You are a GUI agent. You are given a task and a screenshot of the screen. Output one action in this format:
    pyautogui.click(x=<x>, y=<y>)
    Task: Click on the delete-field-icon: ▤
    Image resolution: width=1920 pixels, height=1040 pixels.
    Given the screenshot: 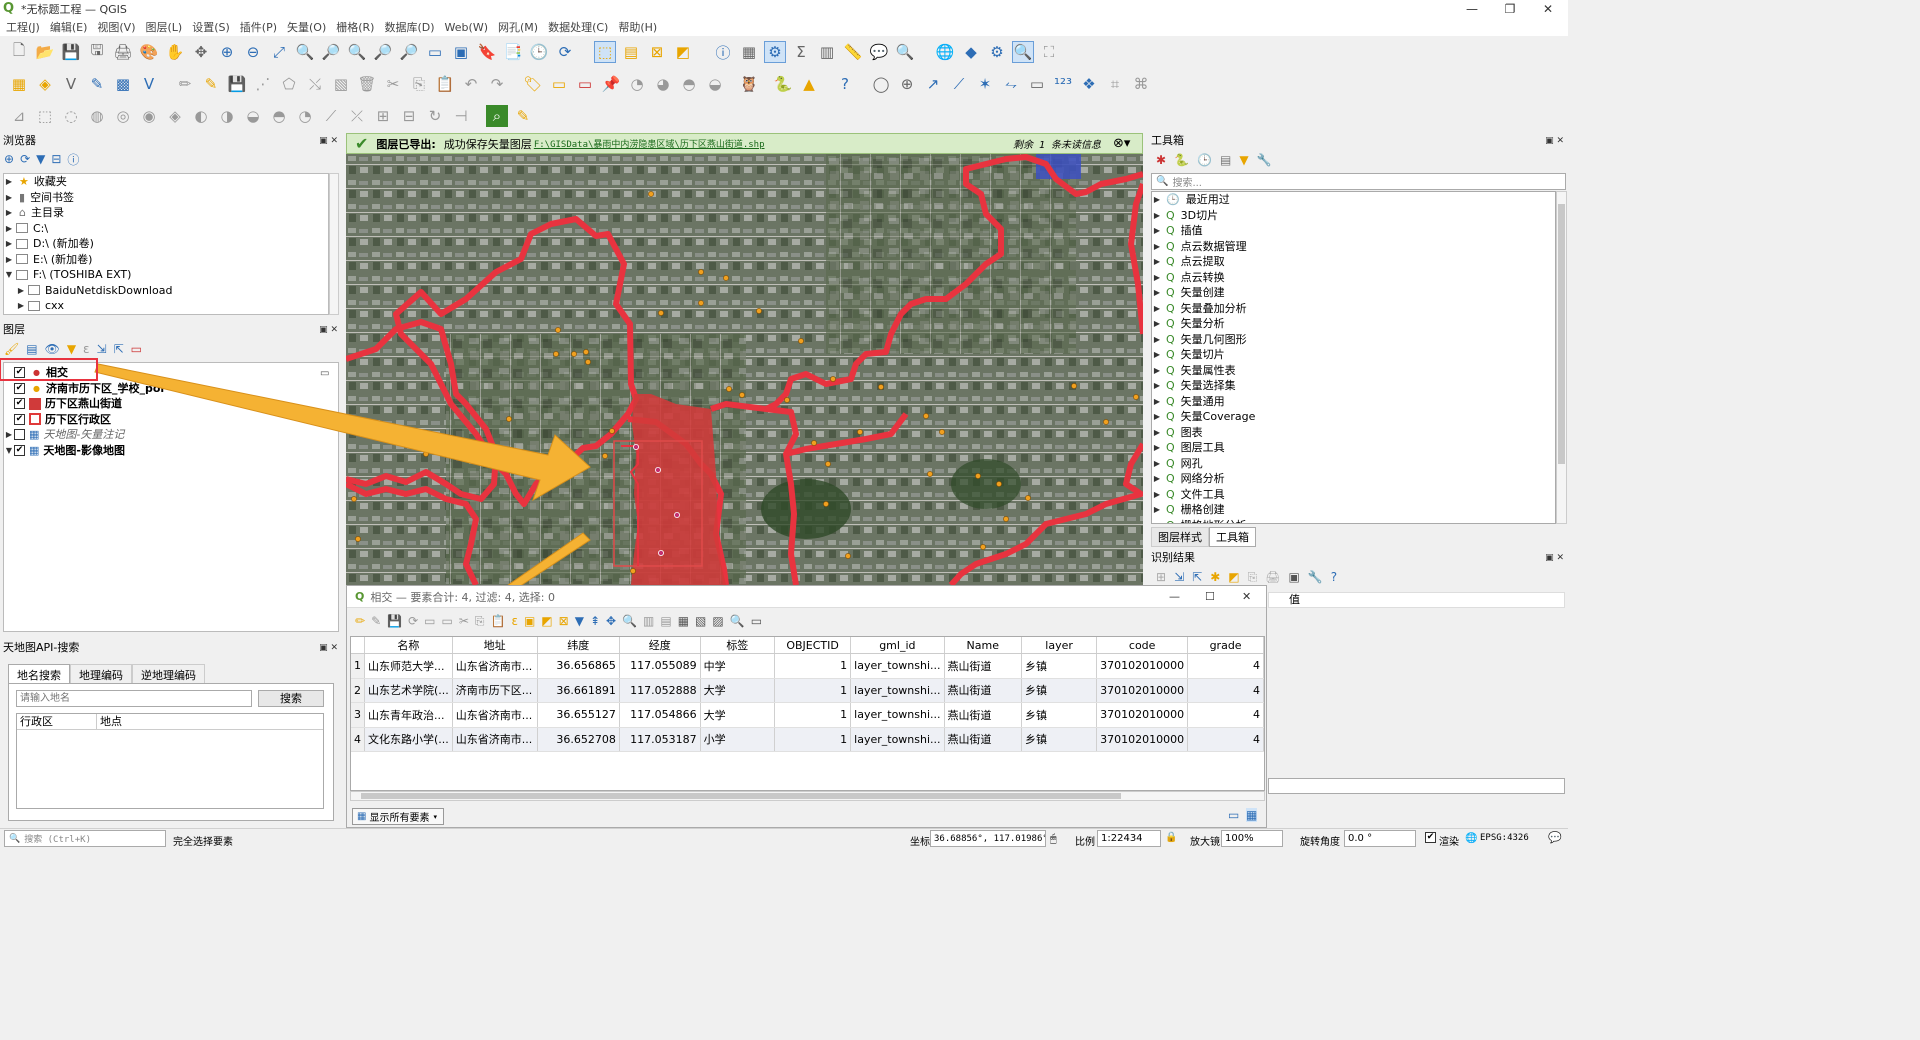 What is the action you would take?
    pyautogui.click(x=665, y=621)
    